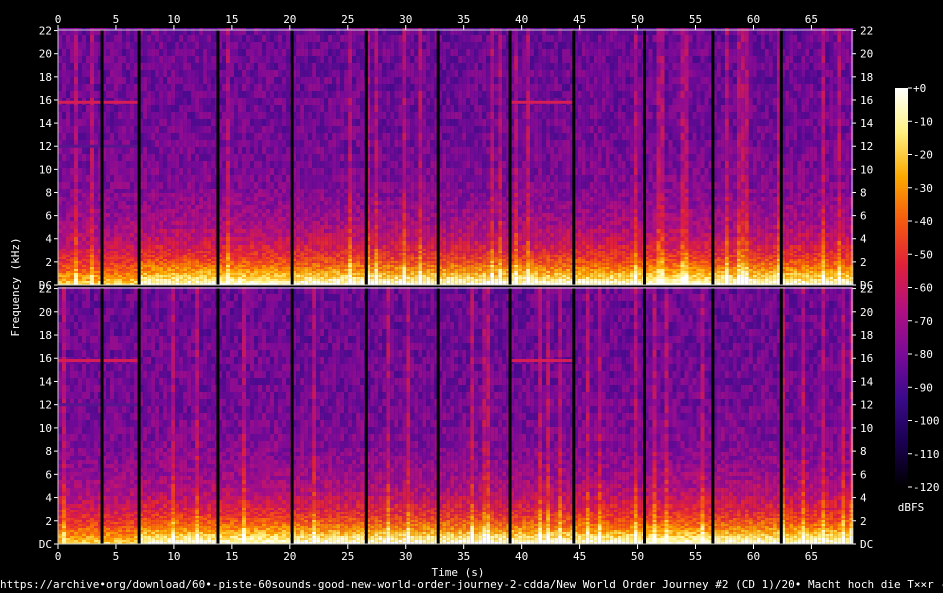  I want to click on colorbar-label: dBFS, so click(911, 507).